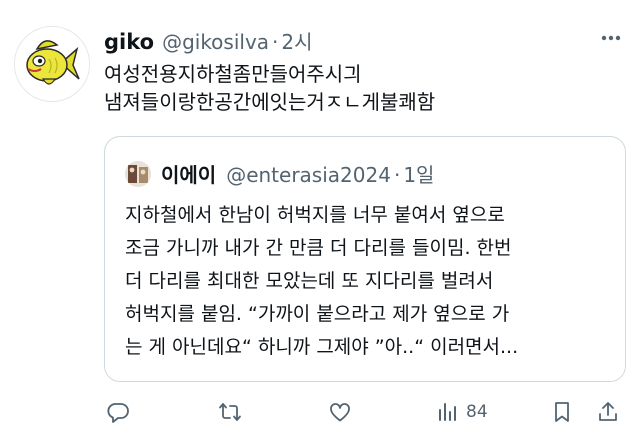 The image size is (640, 432). I want to click on bookmark-button, so click(562, 412).